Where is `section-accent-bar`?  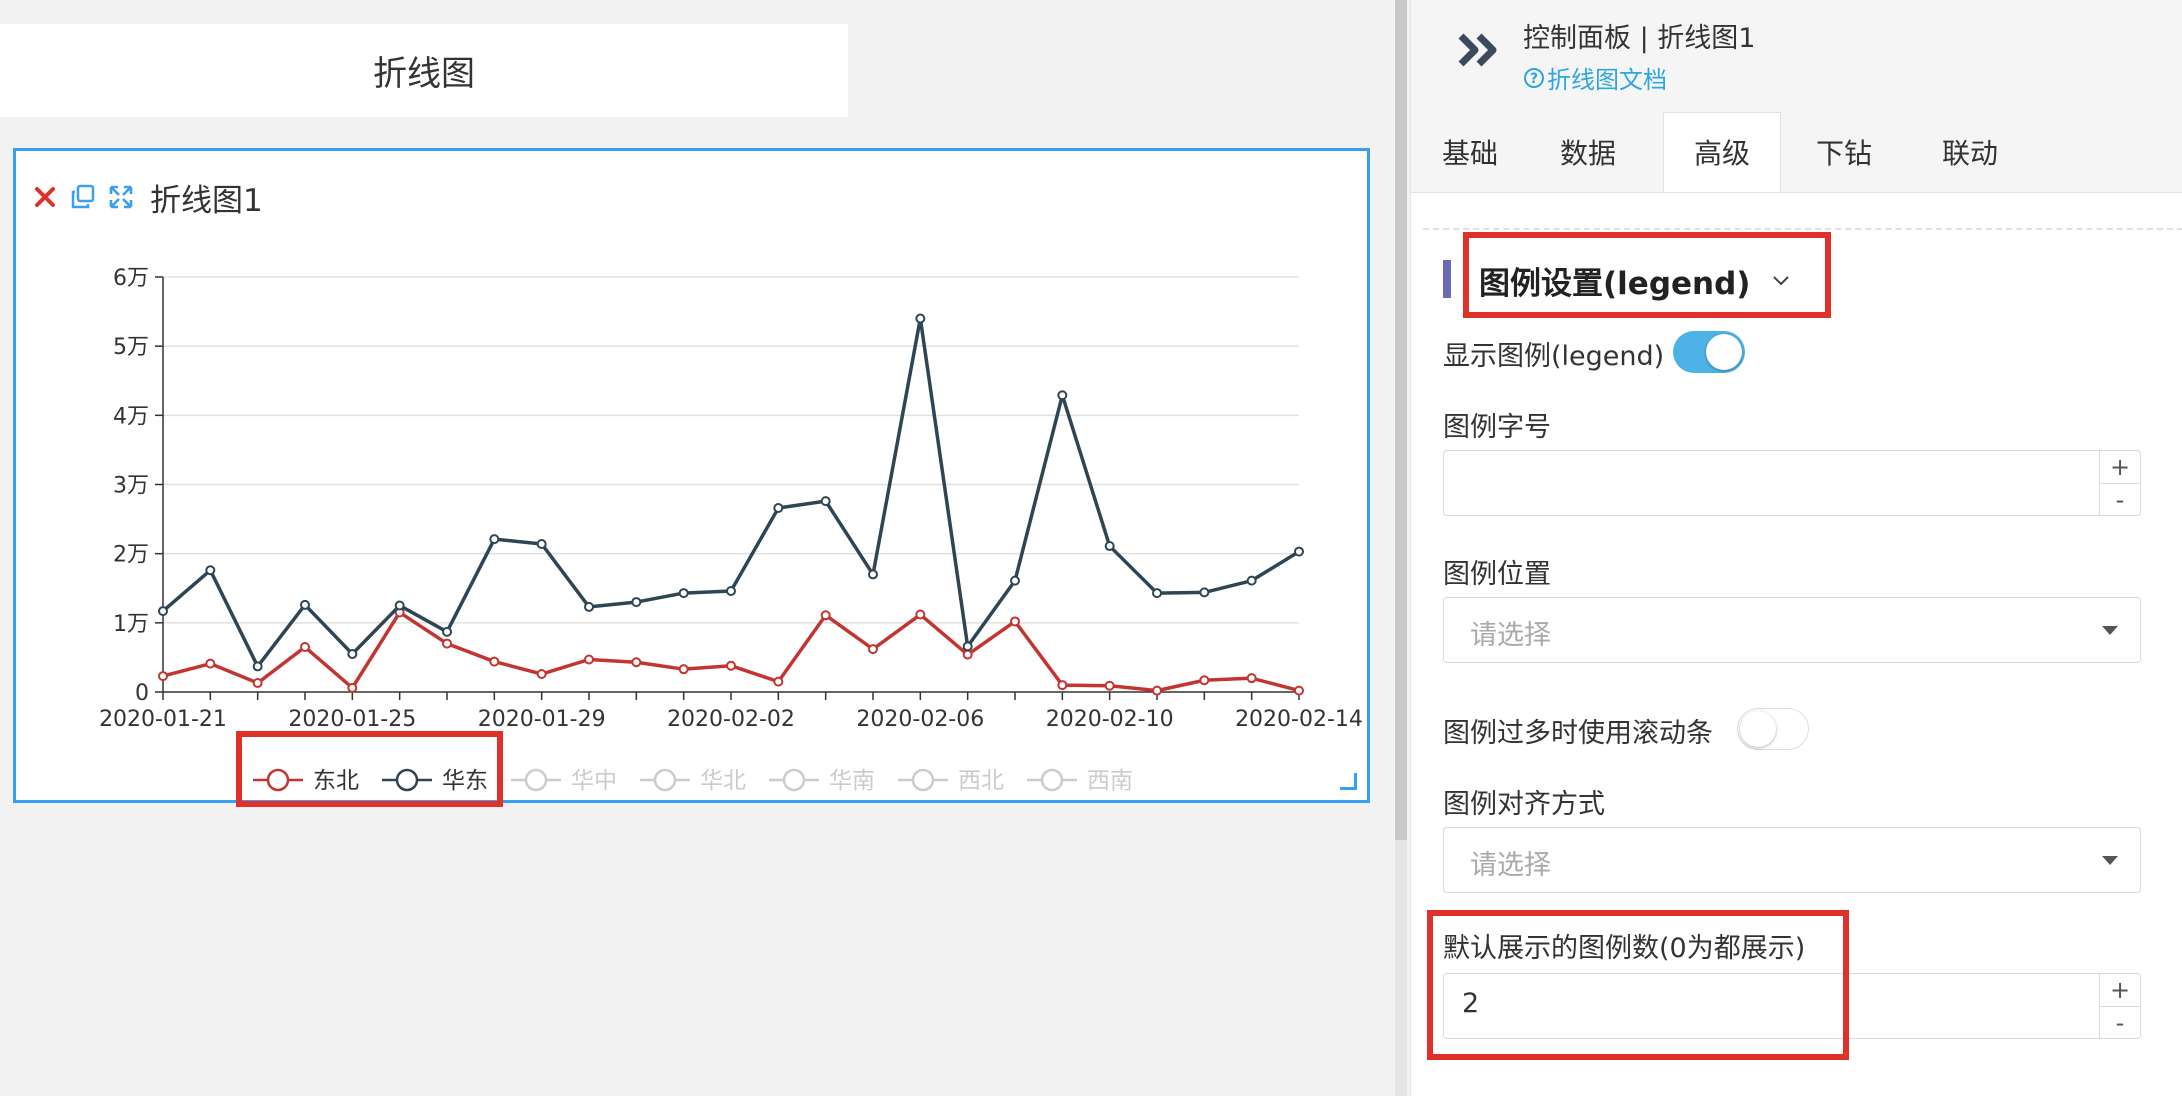 section-accent-bar is located at coordinates (1447, 279).